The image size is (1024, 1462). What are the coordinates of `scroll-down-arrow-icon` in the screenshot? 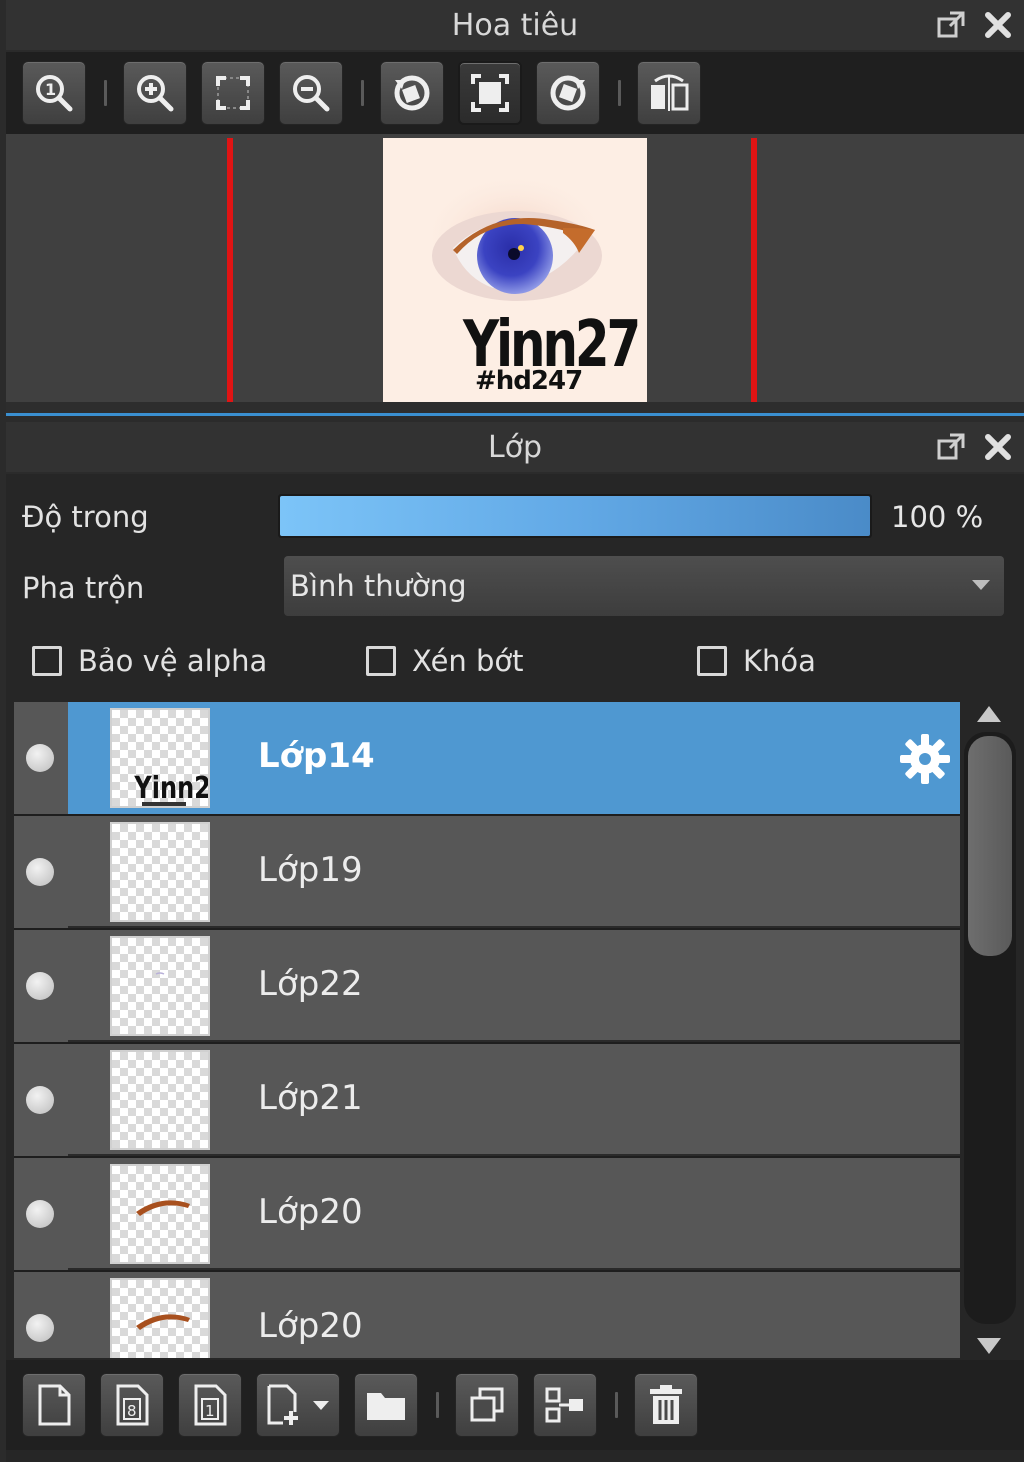 It's located at (989, 1346).